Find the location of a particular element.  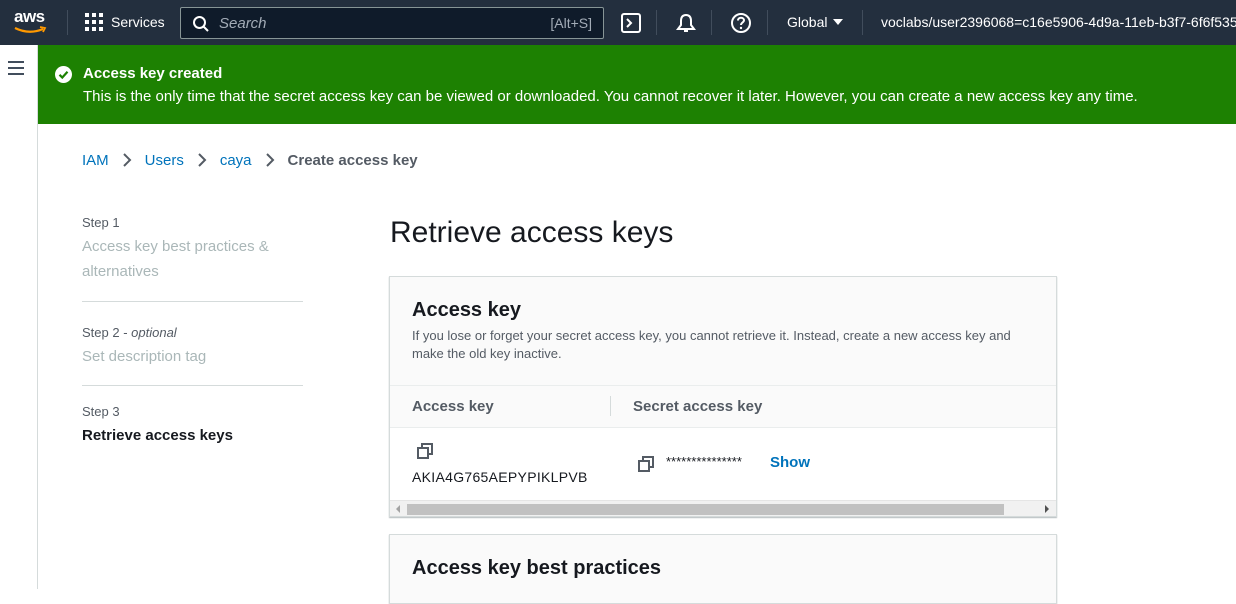

breadcrumb-current: Create access key is located at coordinates (352, 160).